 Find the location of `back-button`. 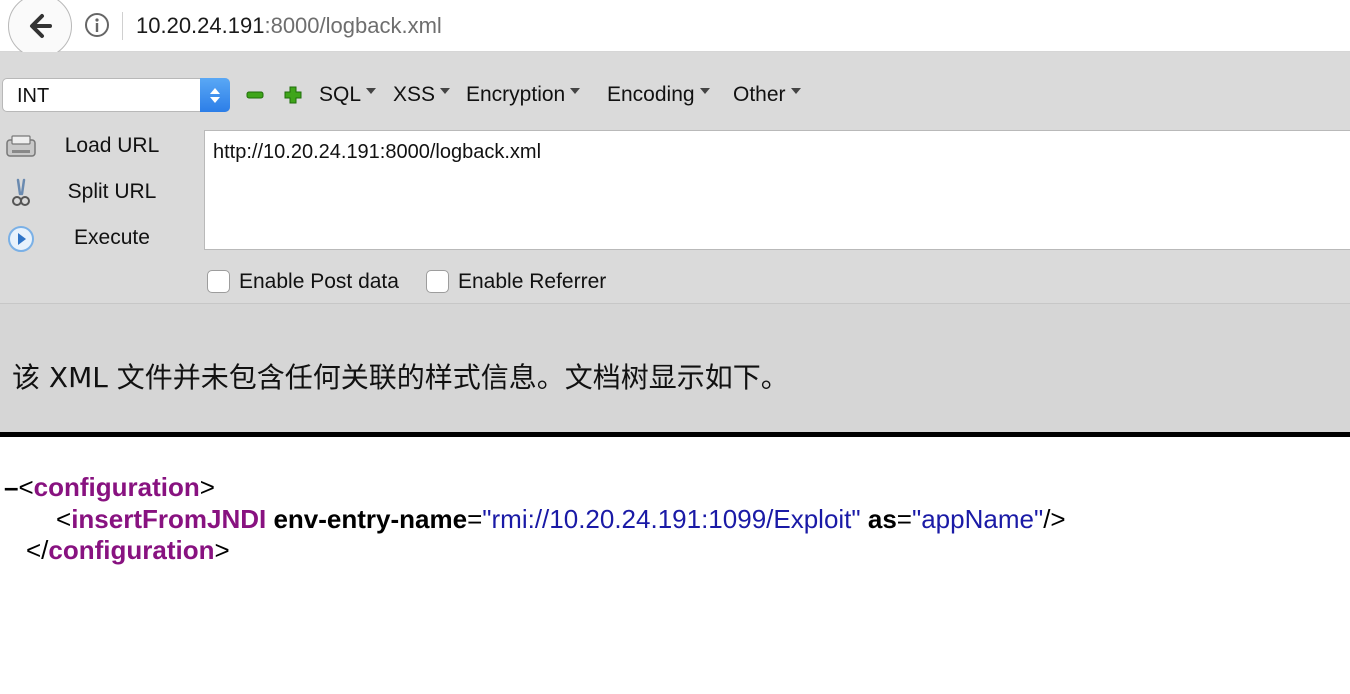

back-button is located at coordinates (40, 29).